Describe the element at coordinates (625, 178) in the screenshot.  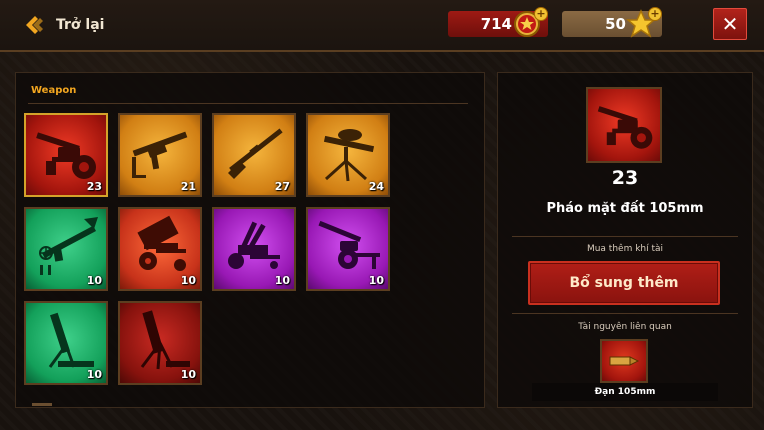
I see `detail-count: 23` at that location.